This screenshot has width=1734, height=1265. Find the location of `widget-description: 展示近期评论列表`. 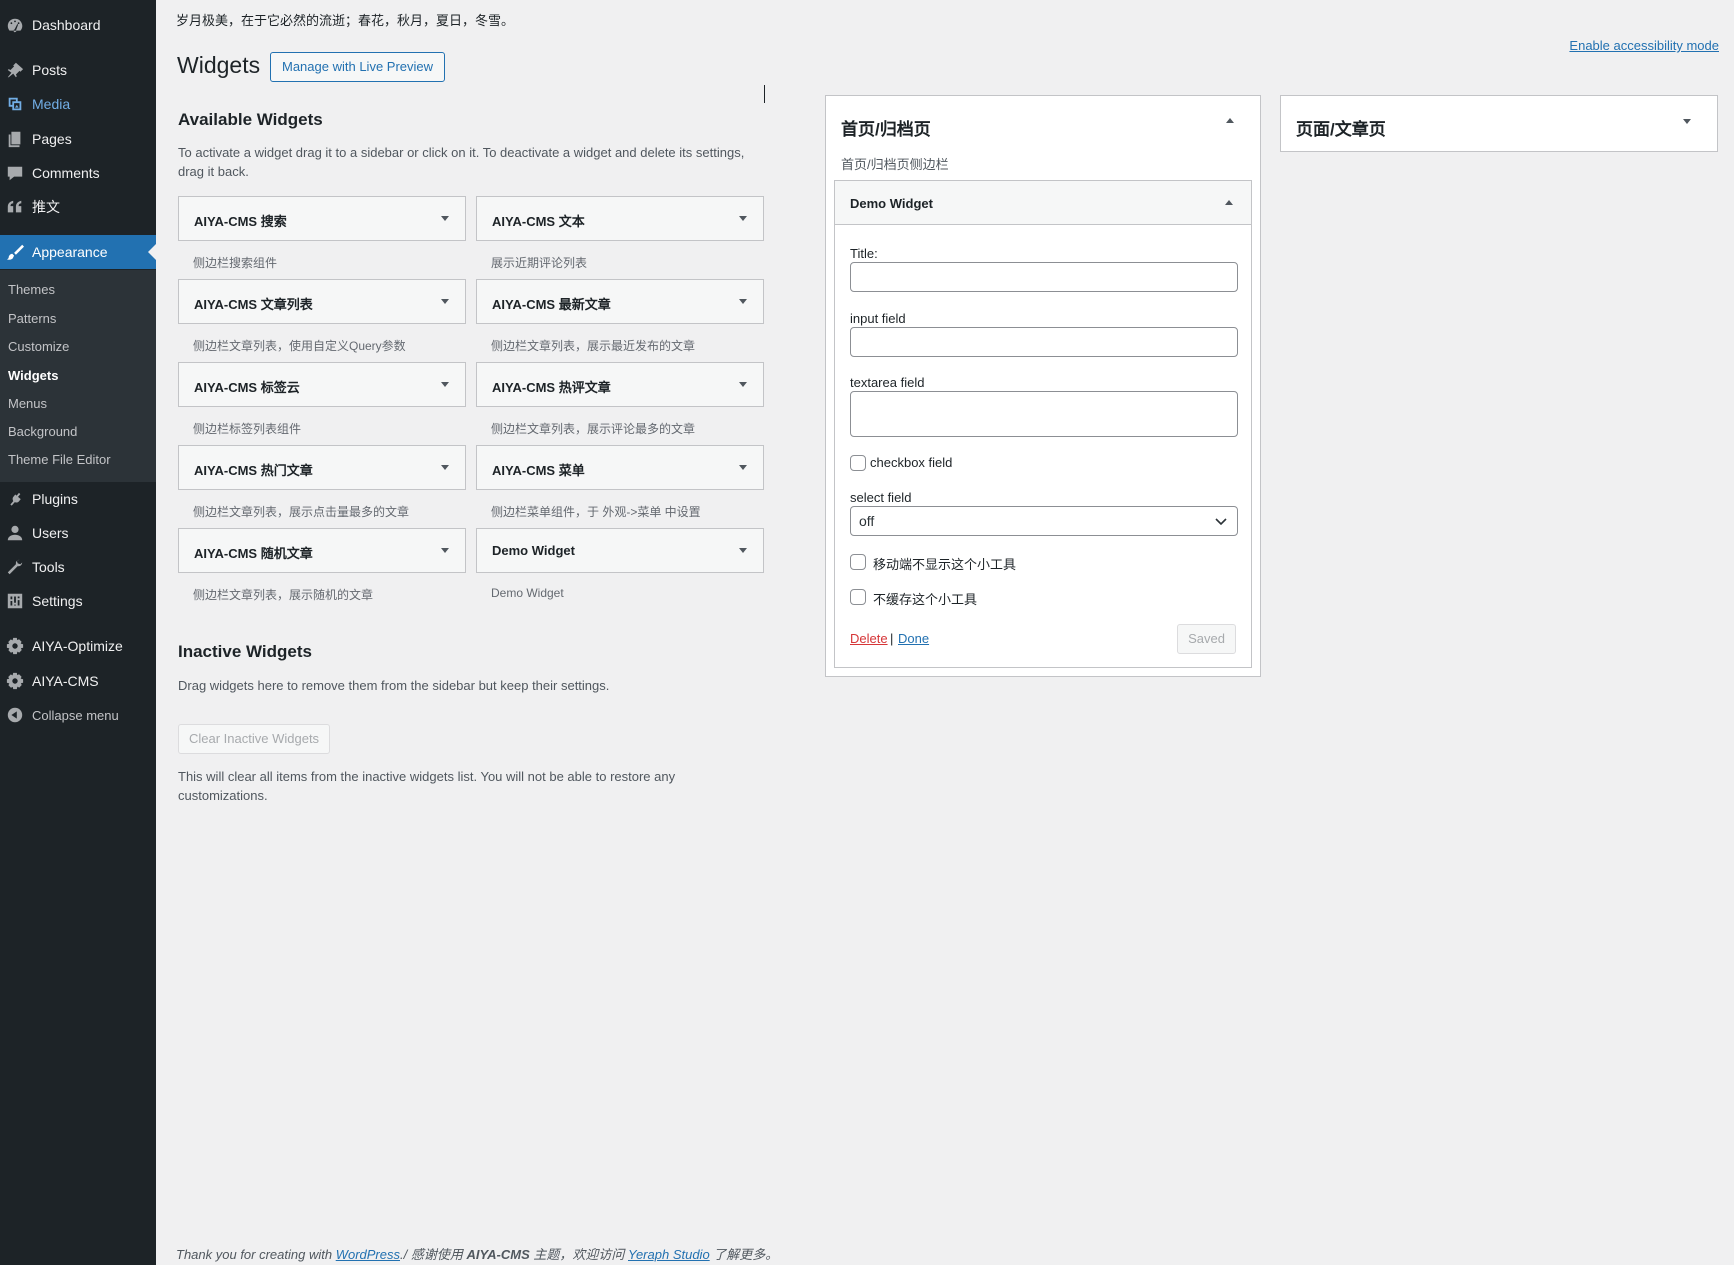

widget-description: 展示近期评论列表 is located at coordinates (539, 263).